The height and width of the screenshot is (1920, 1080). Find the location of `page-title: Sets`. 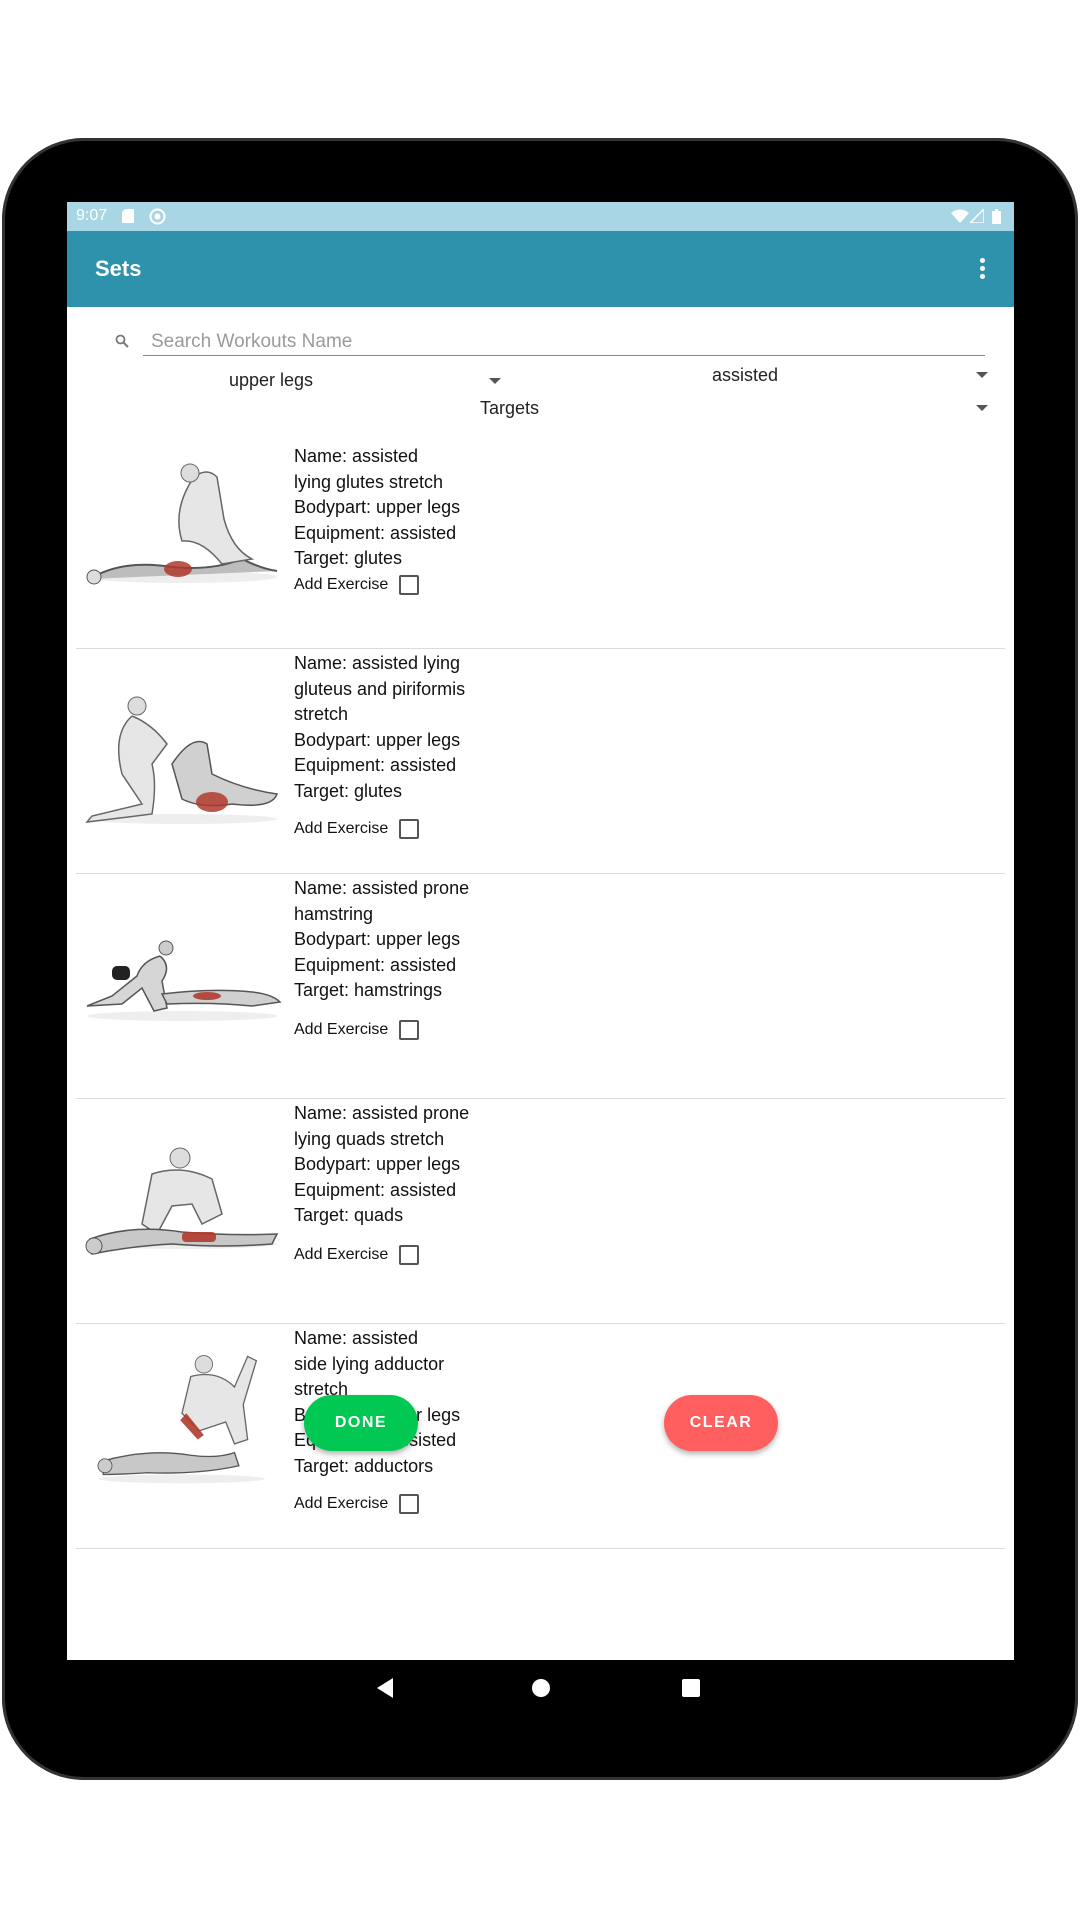

page-title: Sets is located at coordinates (118, 268).